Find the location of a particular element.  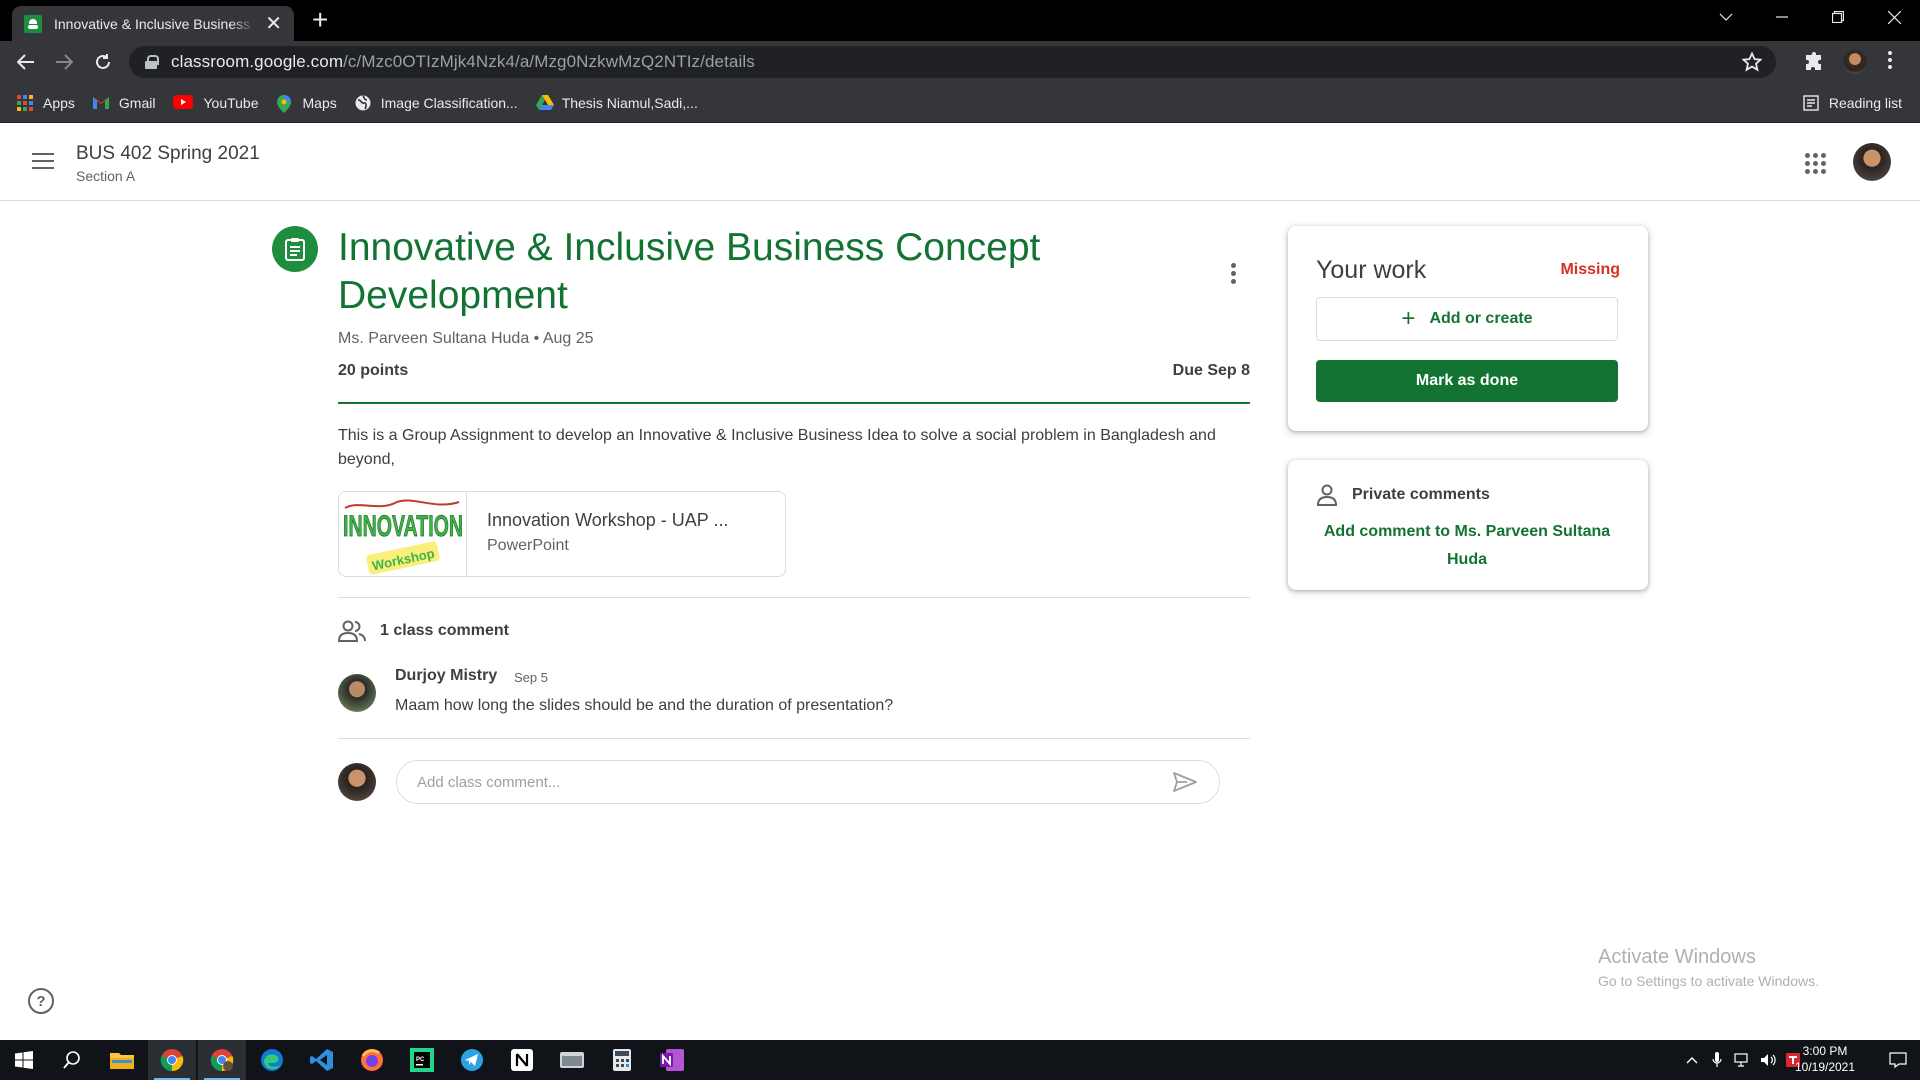

bookmark-maps: Maps is located at coordinates (306, 103).